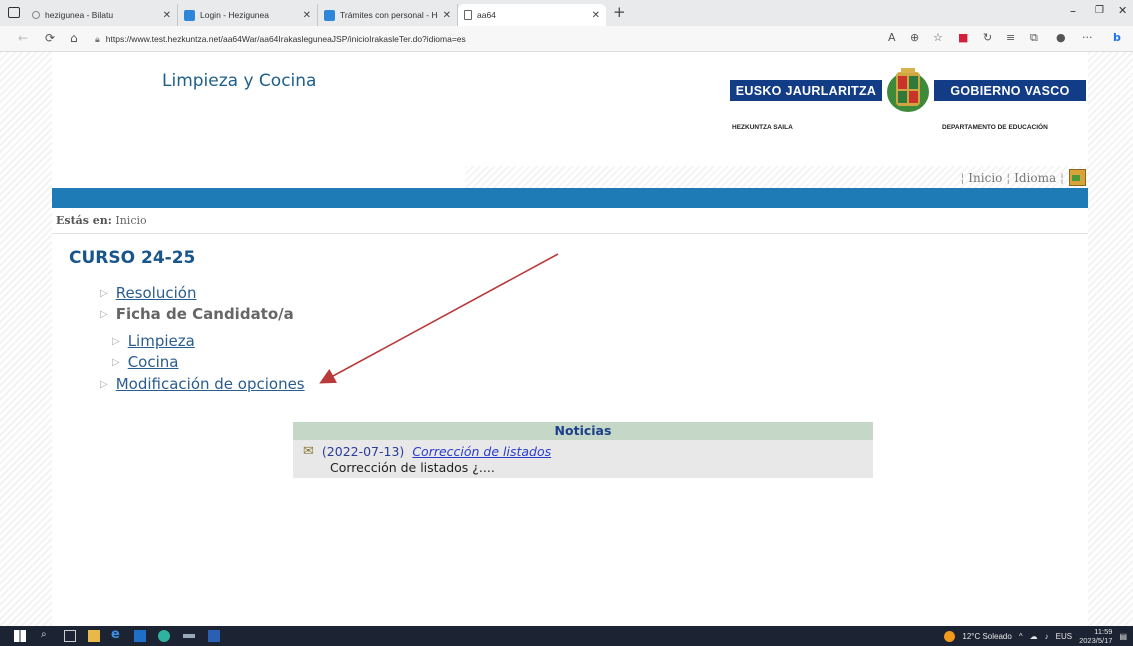 This screenshot has width=1133, height=646. I want to click on minimize-icon: –, so click(1073, 11).